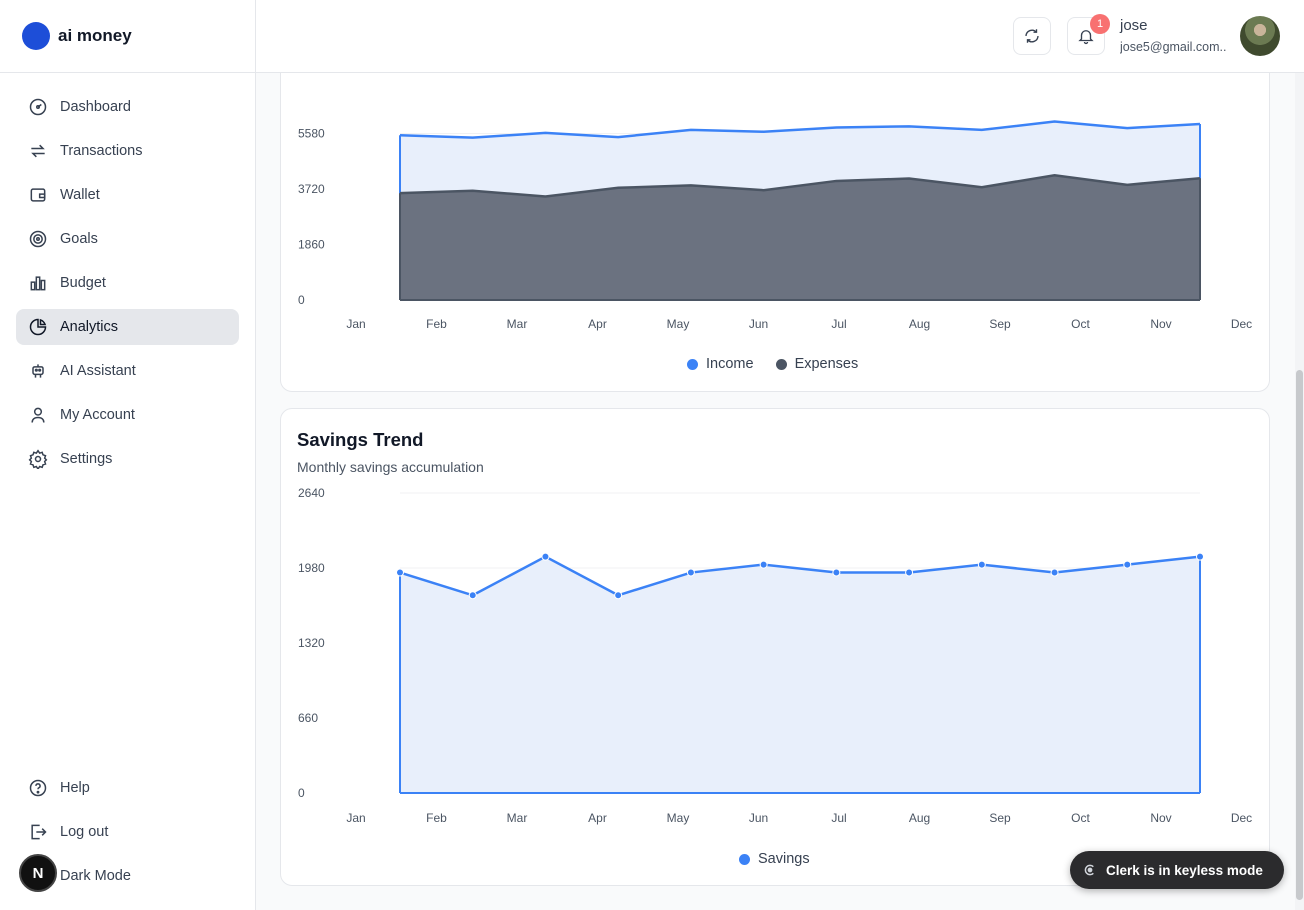  Describe the element at coordinates (127, 832) in the screenshot. I see `sidebar-item-logout: Log out` at that location.